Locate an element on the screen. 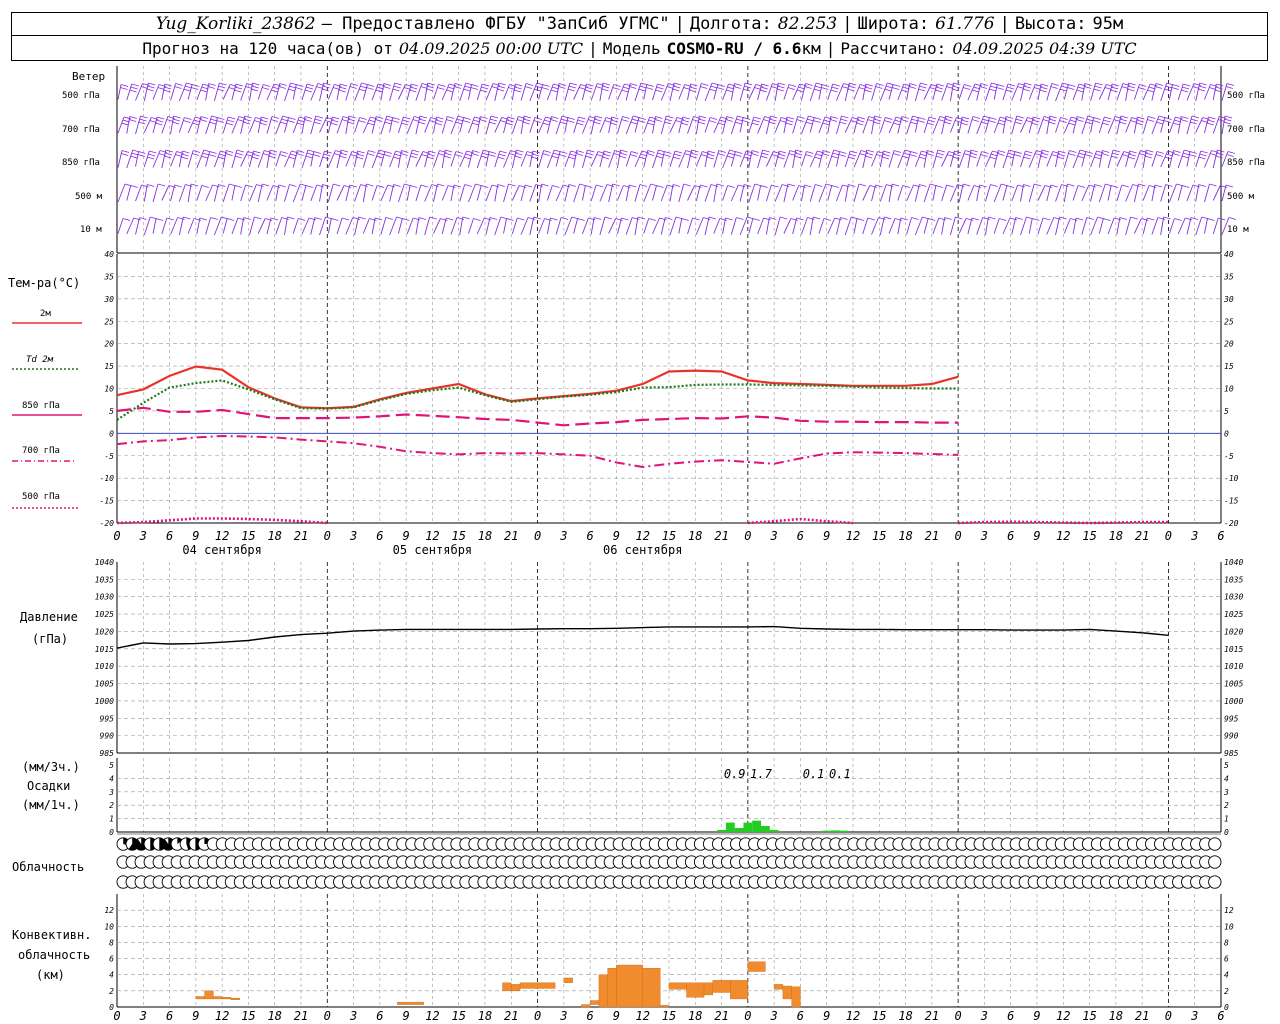  pres-ytick-left: 1020 is located at coordinates (104, 631).